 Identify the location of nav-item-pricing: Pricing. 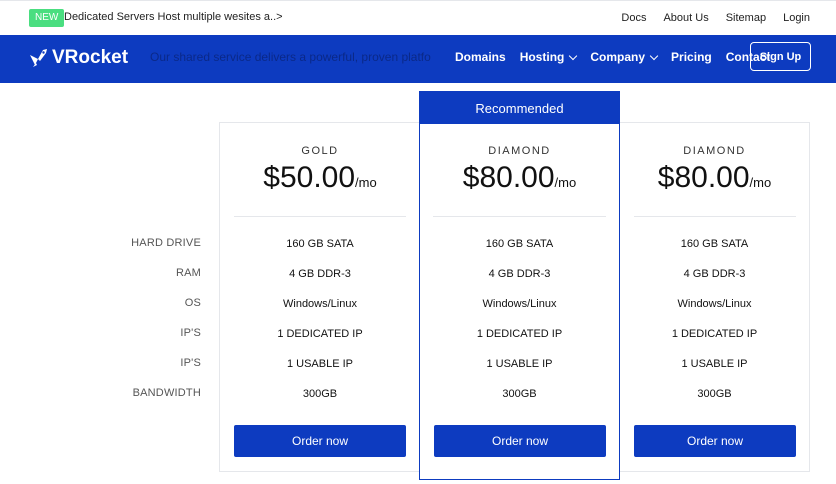
(691, 57).